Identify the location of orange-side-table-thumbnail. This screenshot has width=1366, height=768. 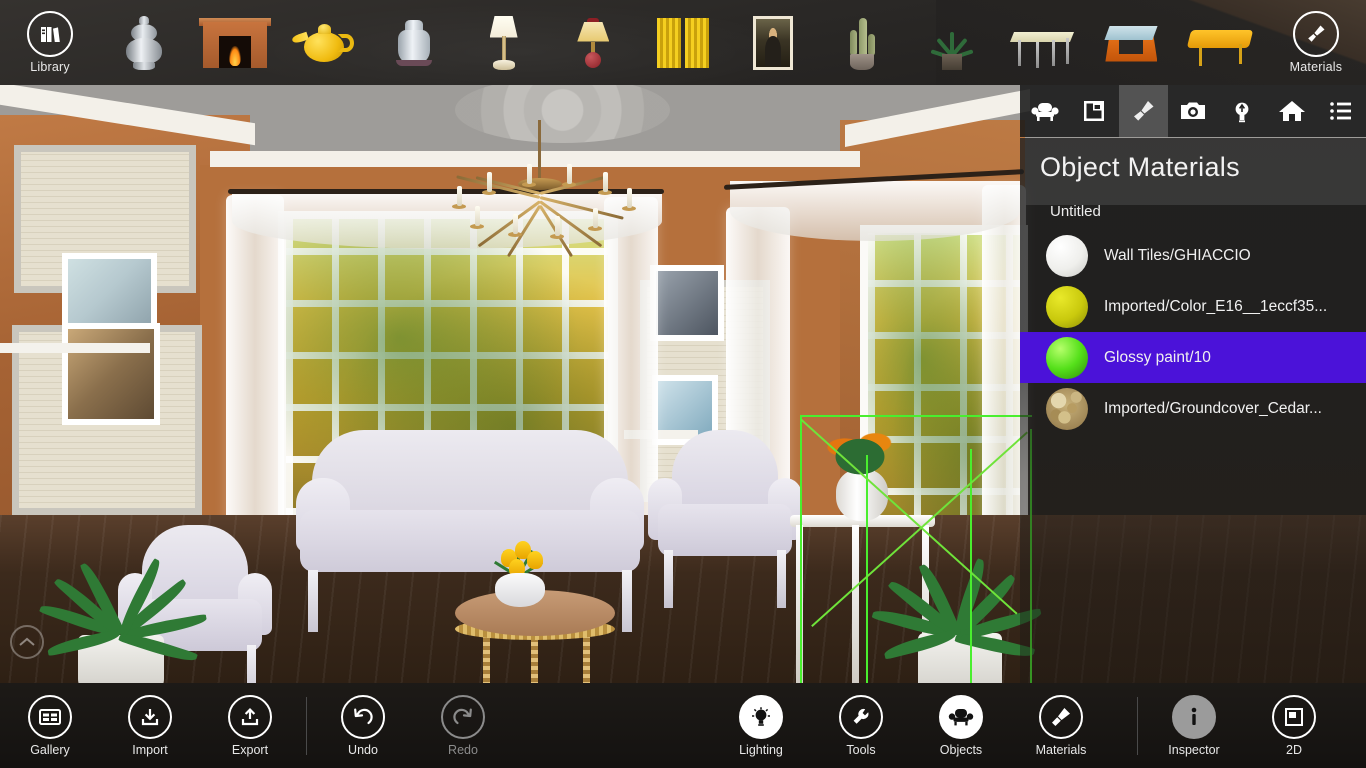
(1131, 43).